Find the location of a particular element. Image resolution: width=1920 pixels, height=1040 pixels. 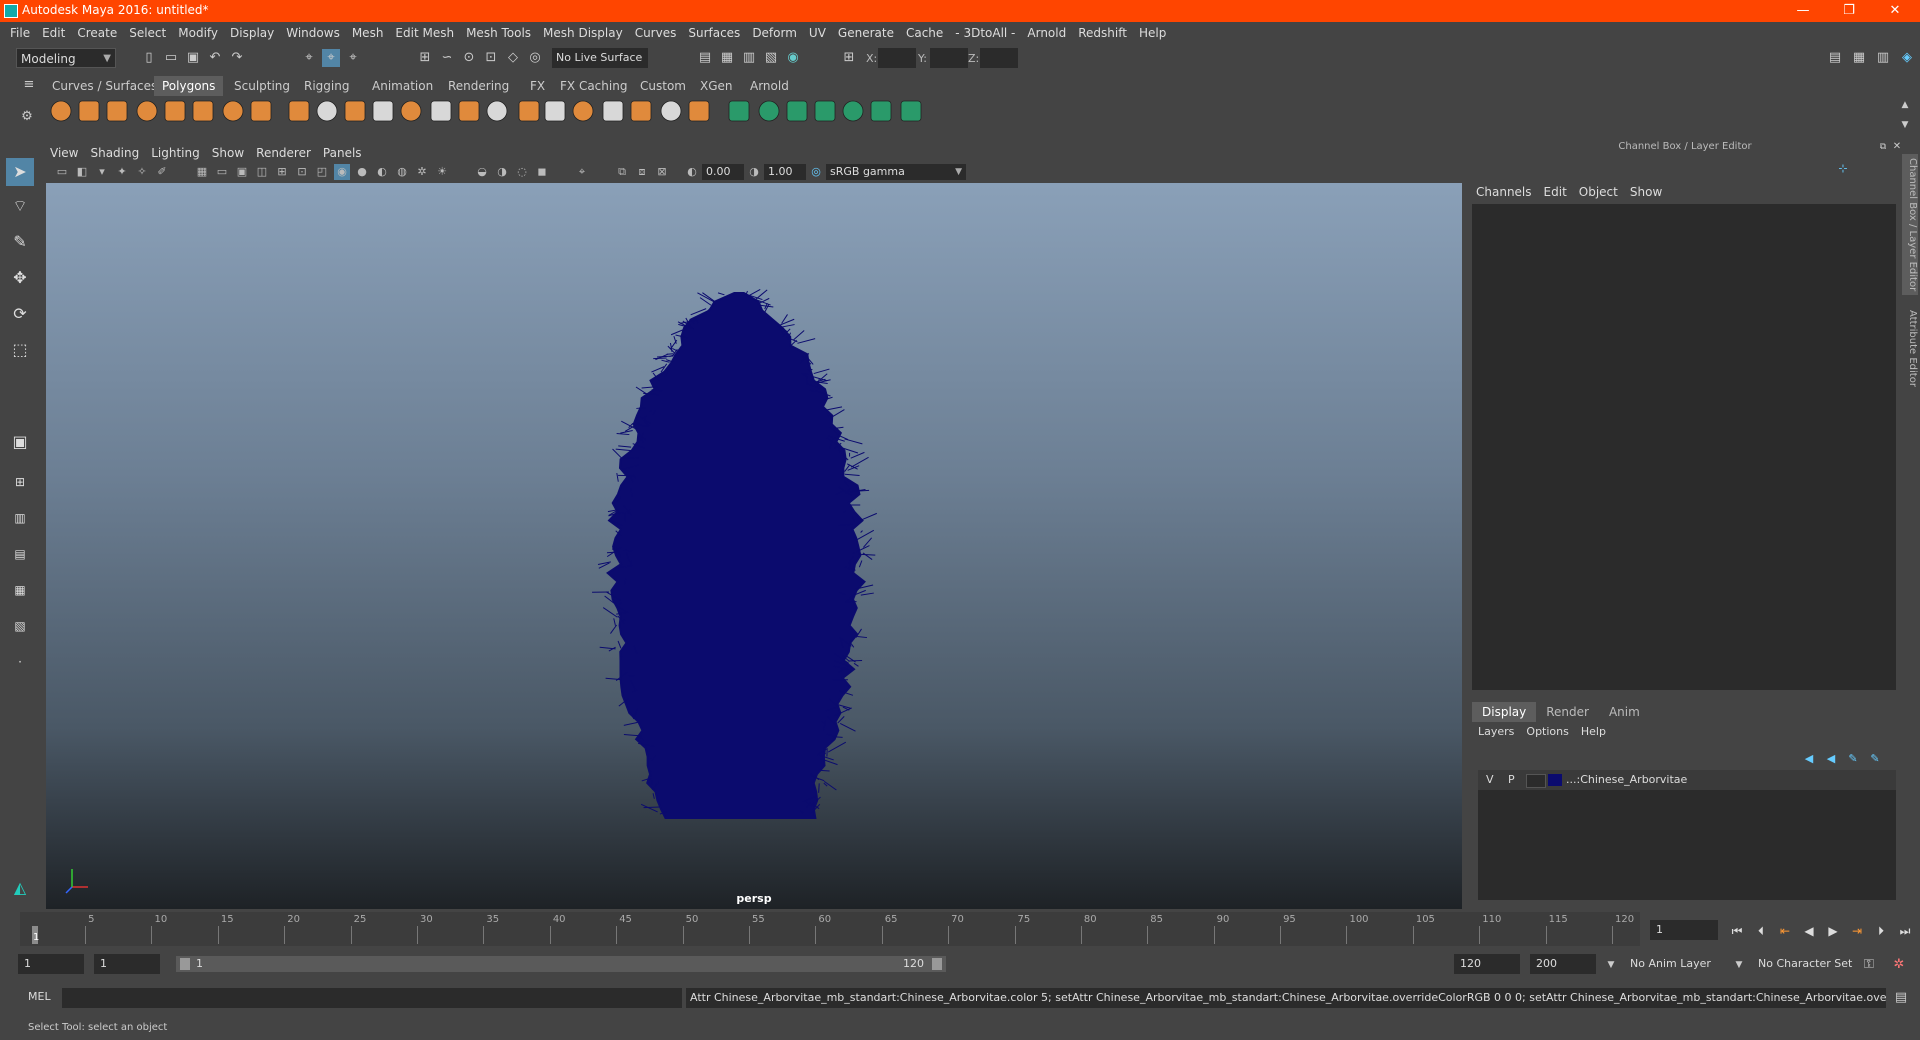

snap-live-icon: ◎ is located at coordinates (535, 58).